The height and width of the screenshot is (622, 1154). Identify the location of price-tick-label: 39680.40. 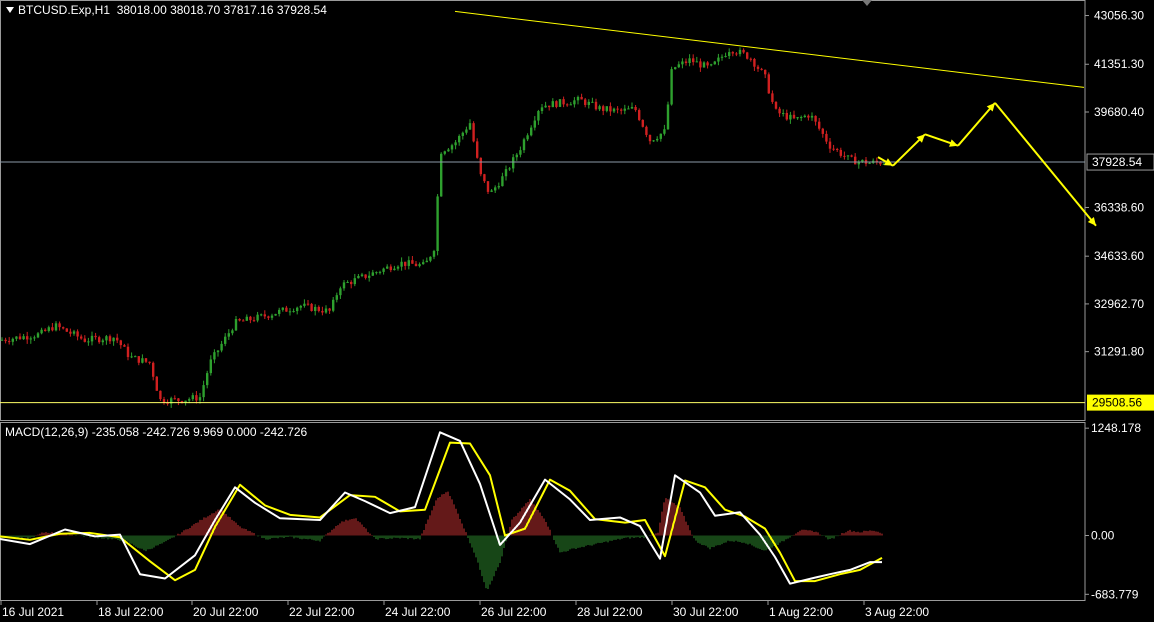
(1119, 112).